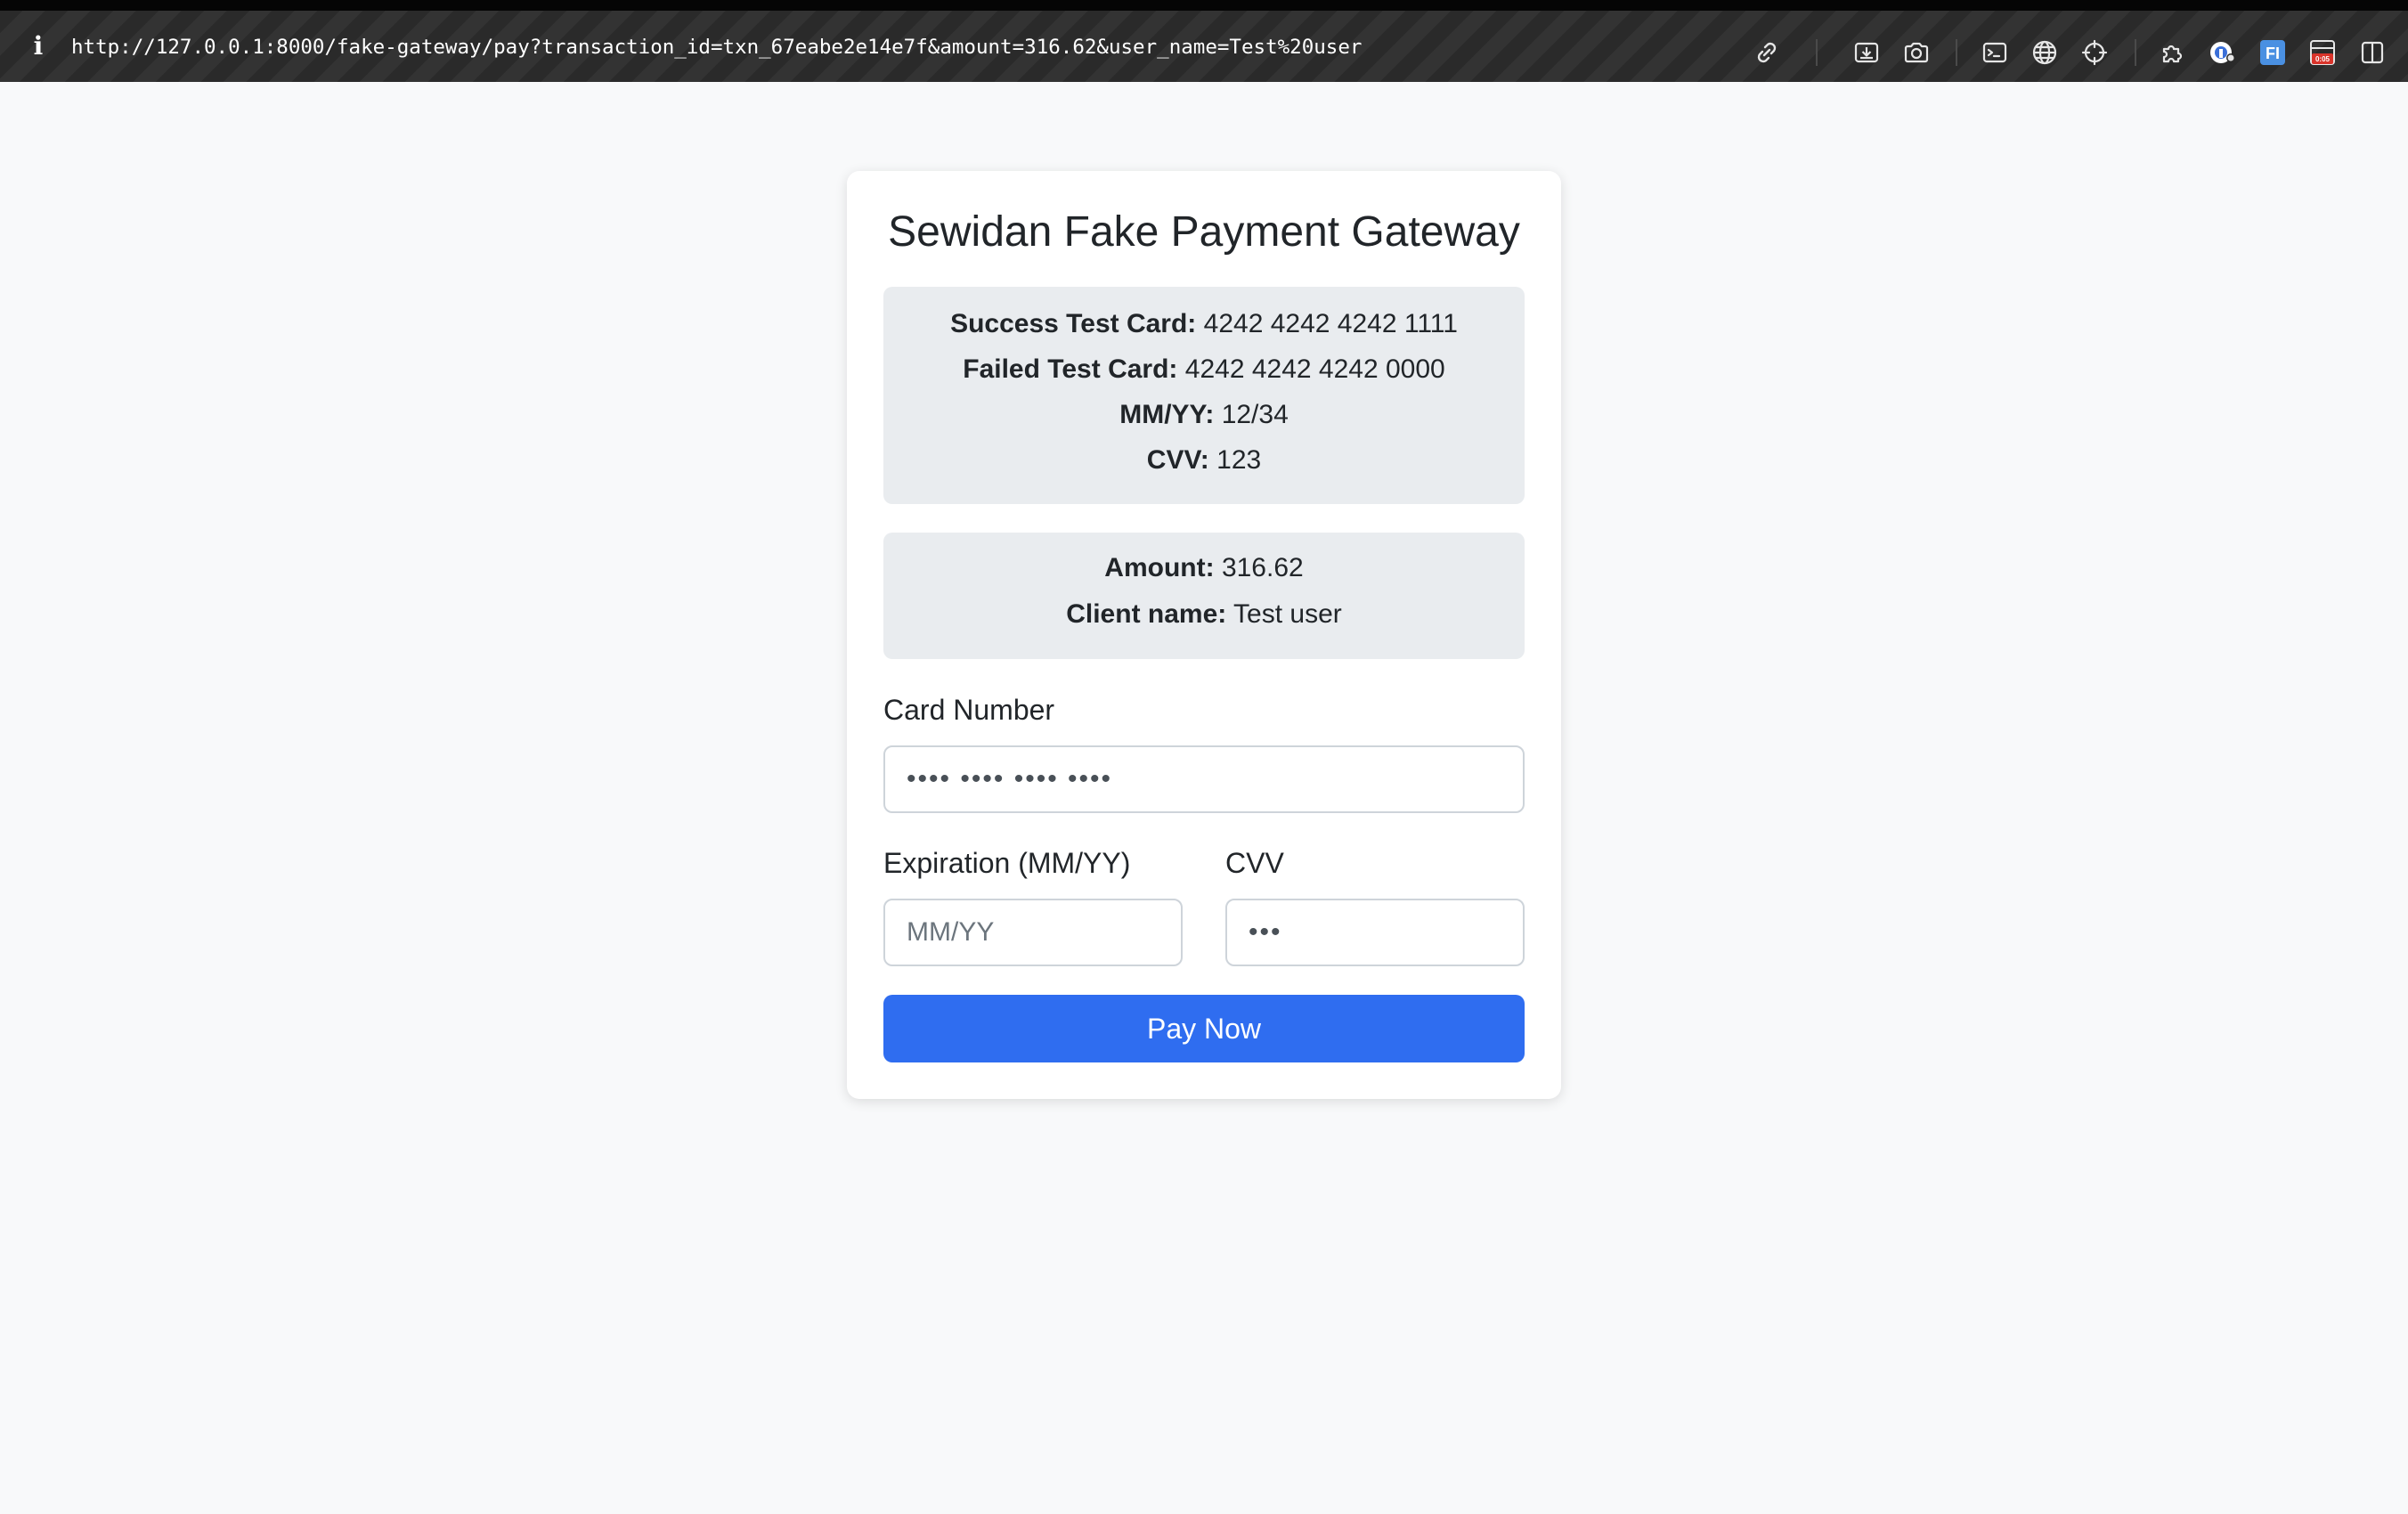 The height and width of the screenshot is (1514, 2408). Describe the element at coordinates (1167, 414) in the screenshot. I see `test-card-label: MM/YY:` at that location.